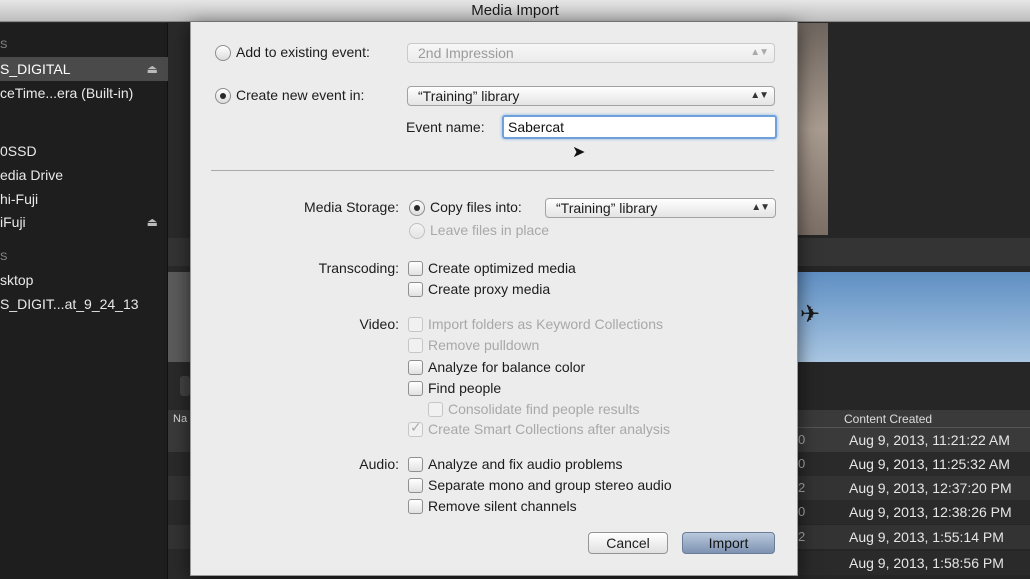  What do you see at coordinates (84, 199) in the screenshot?
I see `sidebar-item-hi-fuji: hi-Fuji` at bounding box center [84, 199].